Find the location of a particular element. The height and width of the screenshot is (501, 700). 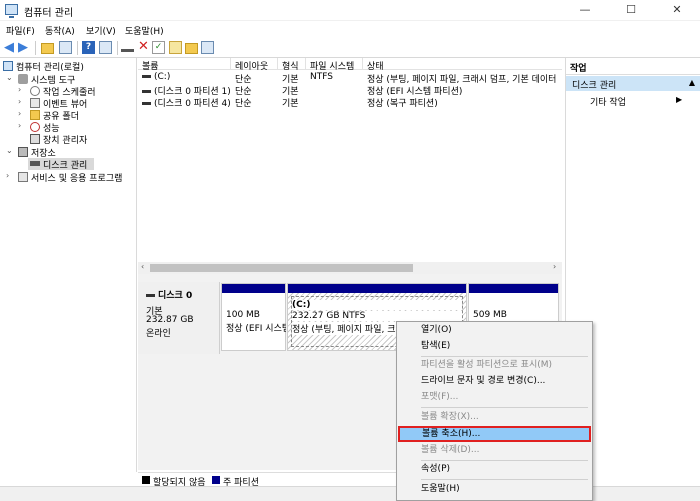

back-arrow-icon: ◀ is located at coordinates (9, 47).